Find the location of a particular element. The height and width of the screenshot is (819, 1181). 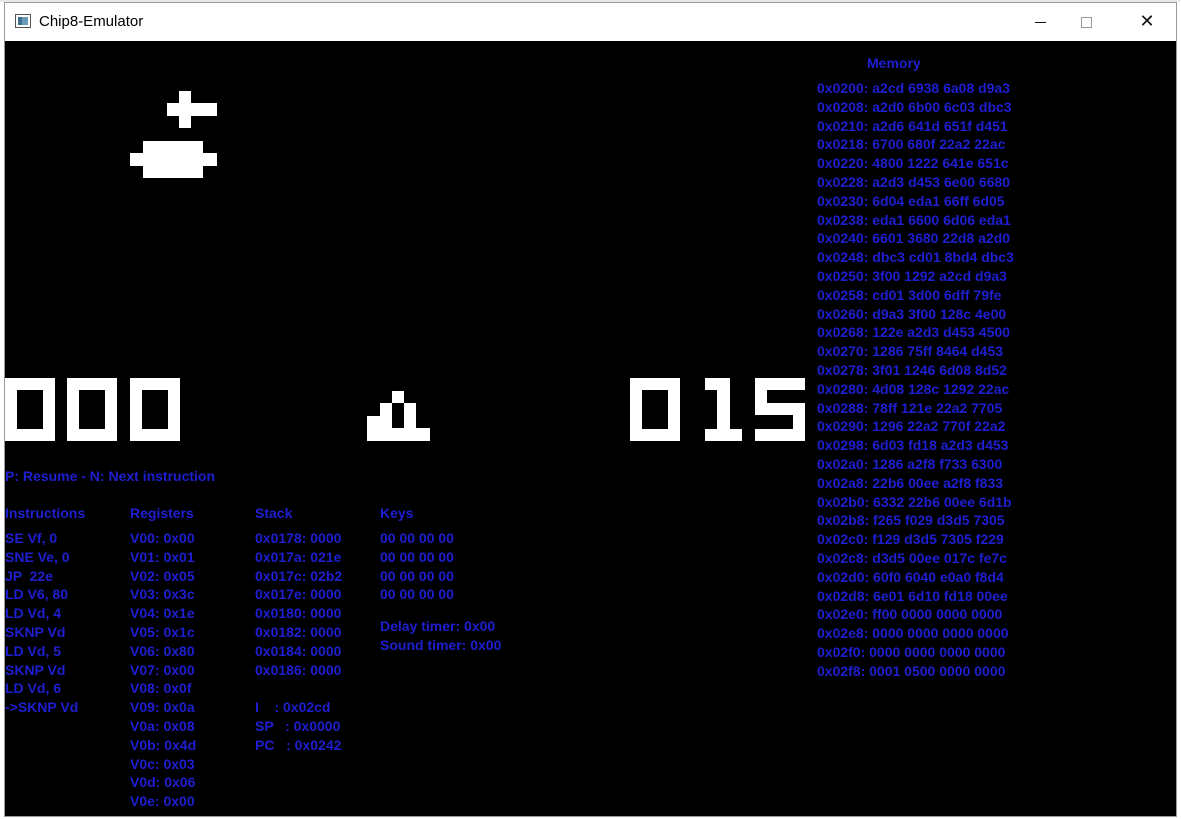

program-counter: PC : 0x0242 is located at coordinates (298, 744).